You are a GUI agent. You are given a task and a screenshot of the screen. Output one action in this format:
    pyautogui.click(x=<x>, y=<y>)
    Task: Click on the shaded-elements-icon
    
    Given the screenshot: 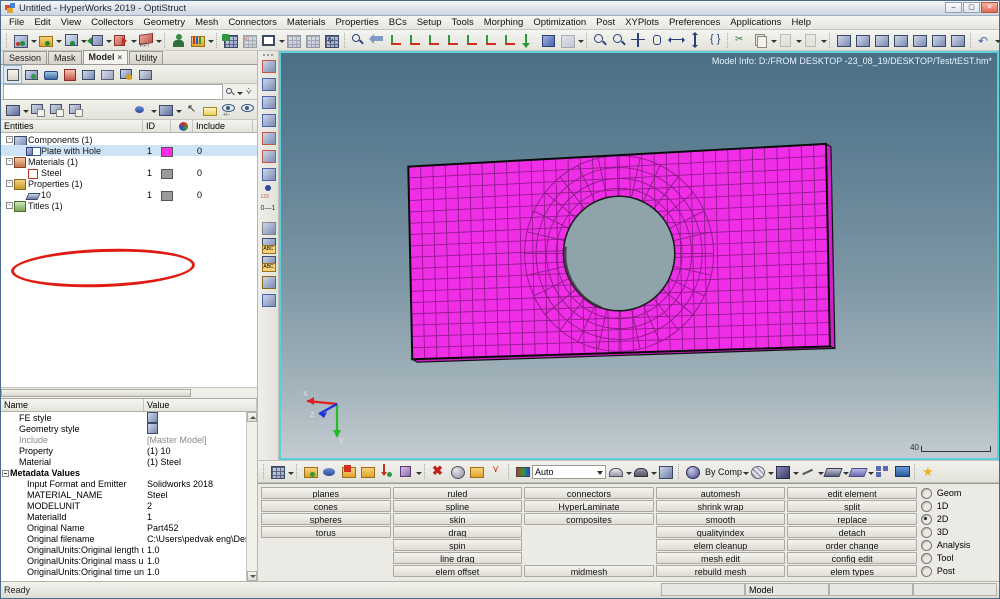 What is the action you would take?
    pyautogui.click(x=268, y=65)
    